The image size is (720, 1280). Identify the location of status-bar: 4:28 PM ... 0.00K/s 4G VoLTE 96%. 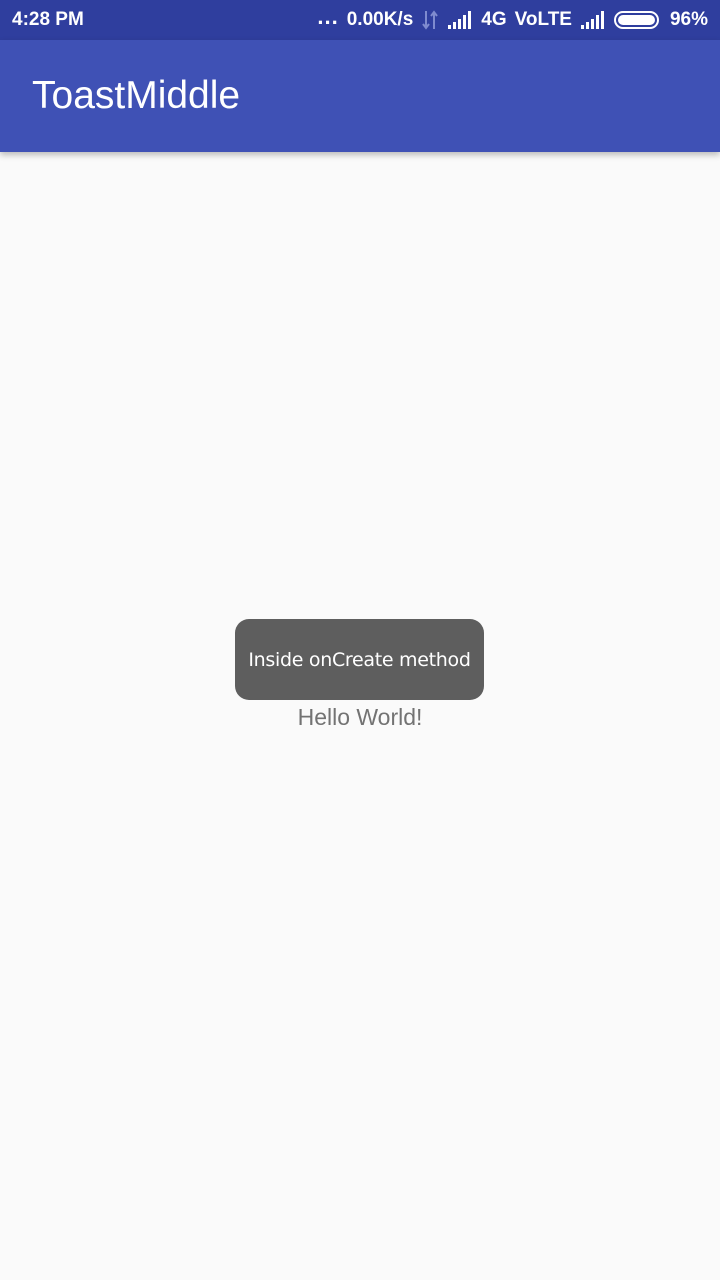
(360, 20).